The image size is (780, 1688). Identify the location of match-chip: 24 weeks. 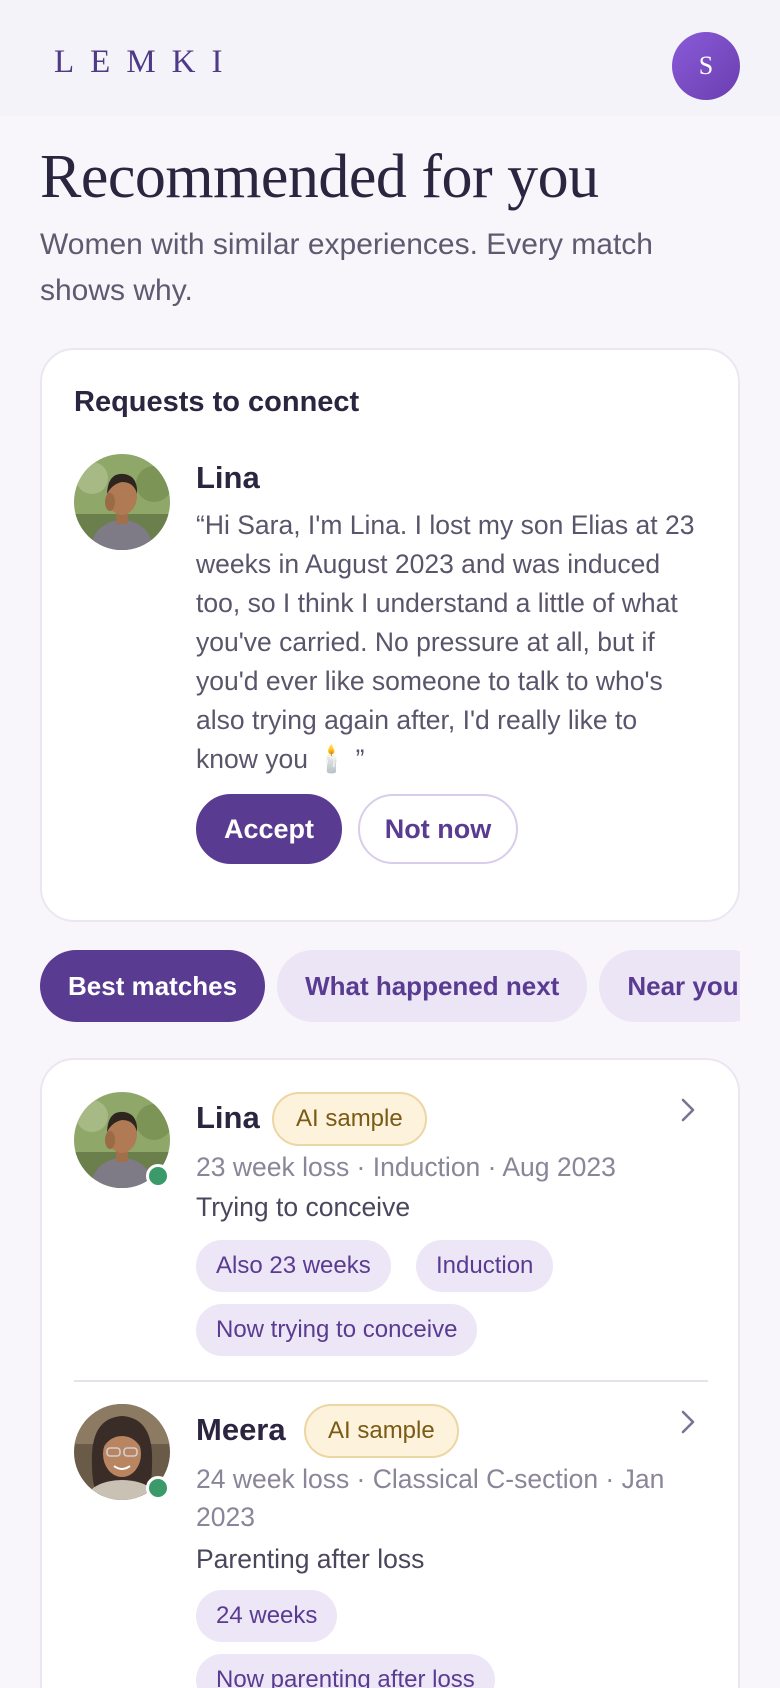
(267, 1616).